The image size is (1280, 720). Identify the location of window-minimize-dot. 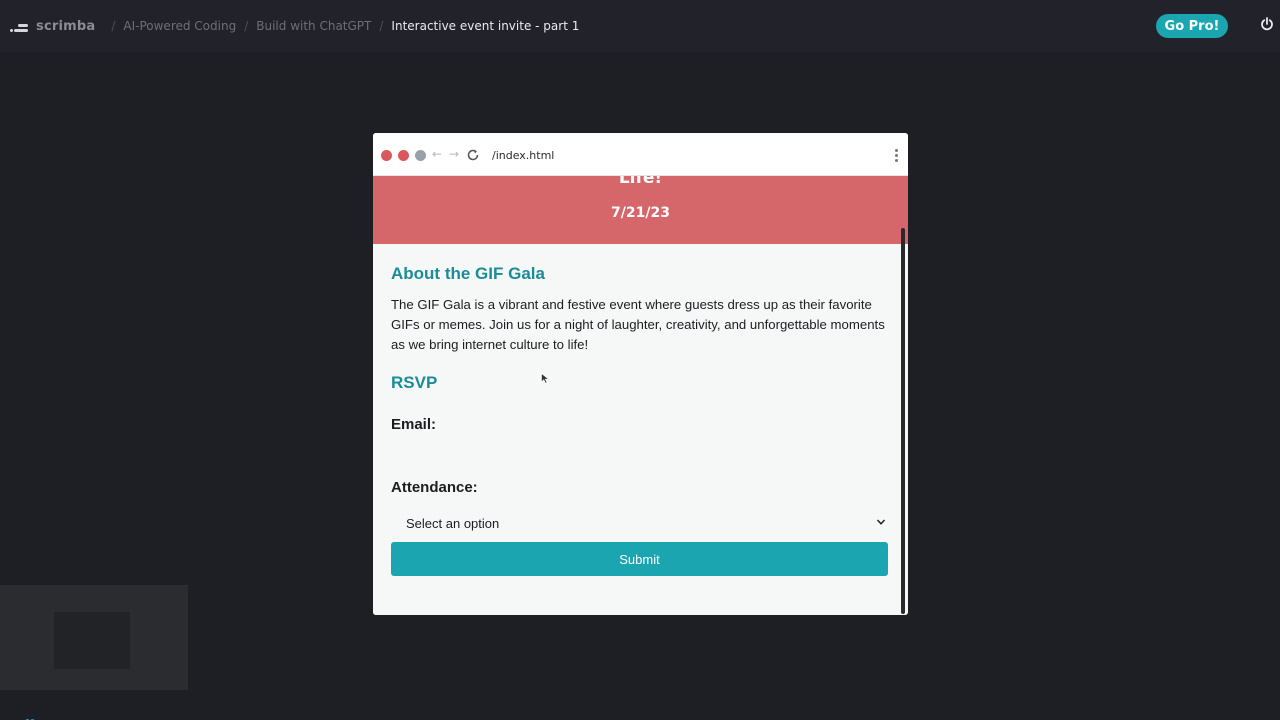
(403, 155).